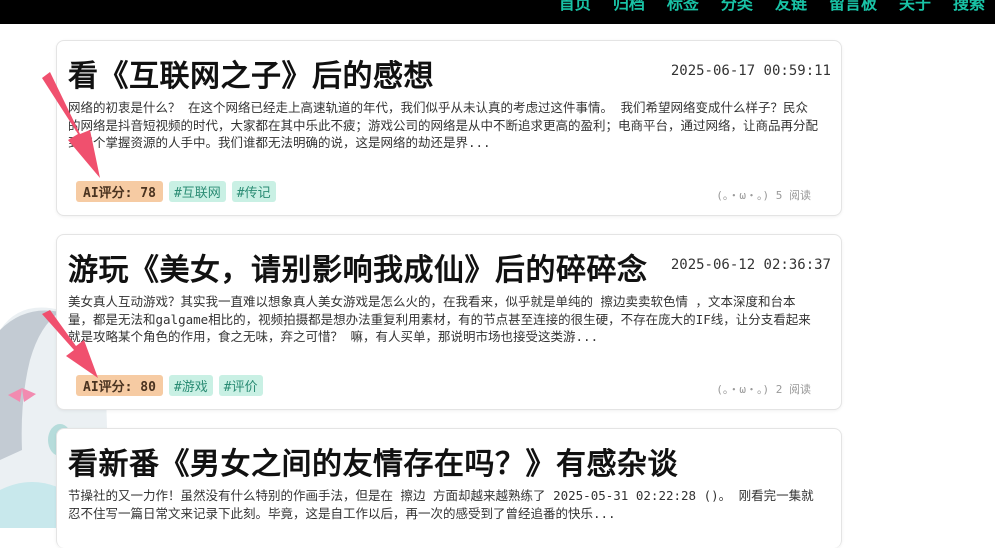 The height and width of the screenshot is (548, 995). I want to click on nav-menu: 首页 归档 标签 分类 友链 留言板 关于 搜索, so click(772, 7).